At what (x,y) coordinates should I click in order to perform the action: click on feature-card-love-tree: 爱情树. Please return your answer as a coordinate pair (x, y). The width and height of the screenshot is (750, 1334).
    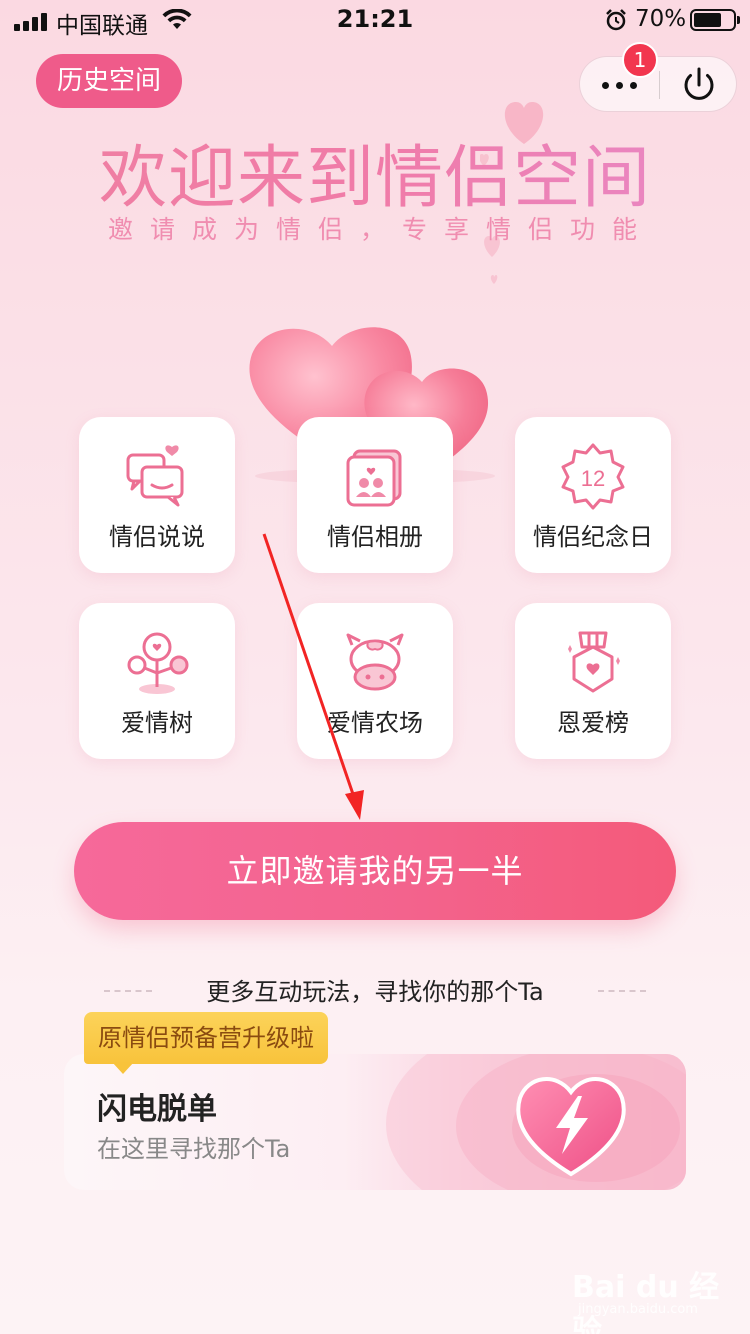
    Looking at the image, I should click on (157, 681).